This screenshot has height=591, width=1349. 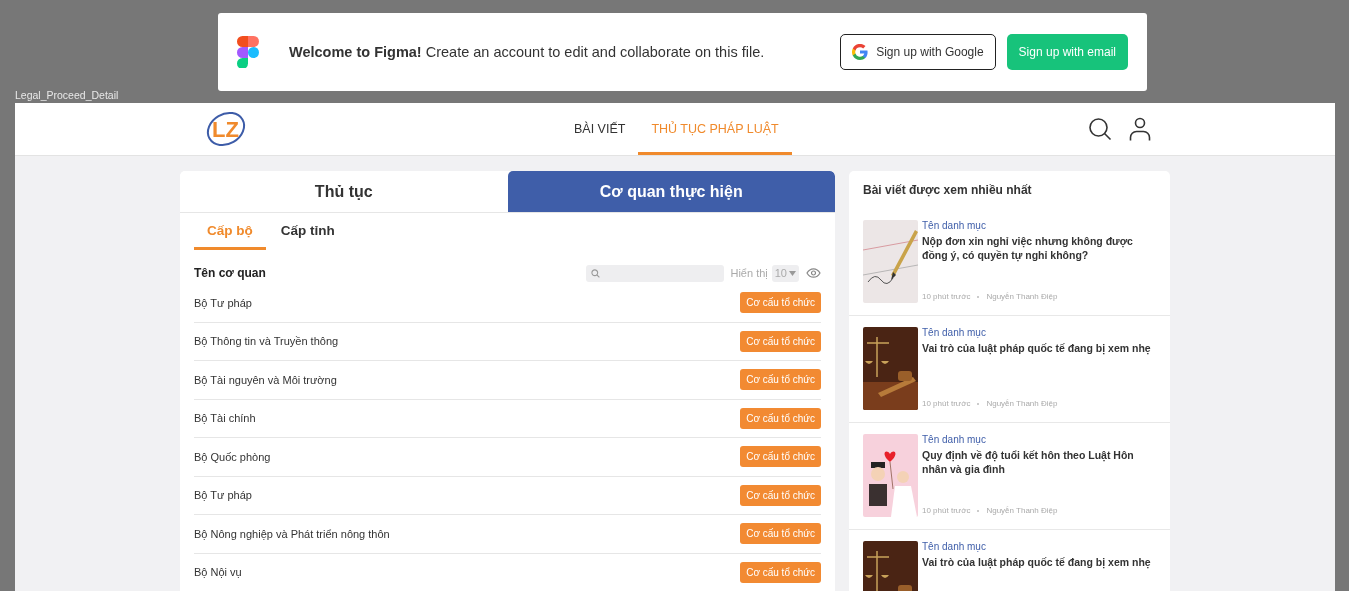 I want to click on sidebar-title: Bài viết được xem nhiều nhất, so click(x=947, y=190).